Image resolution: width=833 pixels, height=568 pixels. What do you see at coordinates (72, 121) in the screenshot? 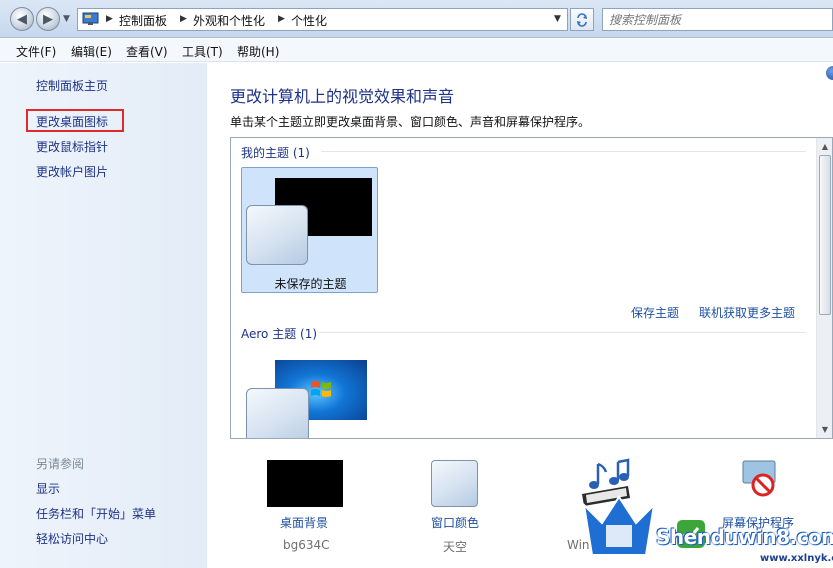
I see `sidebar-link-desktop-icons: 更改桌面图标` at bounding box center [72, 121].